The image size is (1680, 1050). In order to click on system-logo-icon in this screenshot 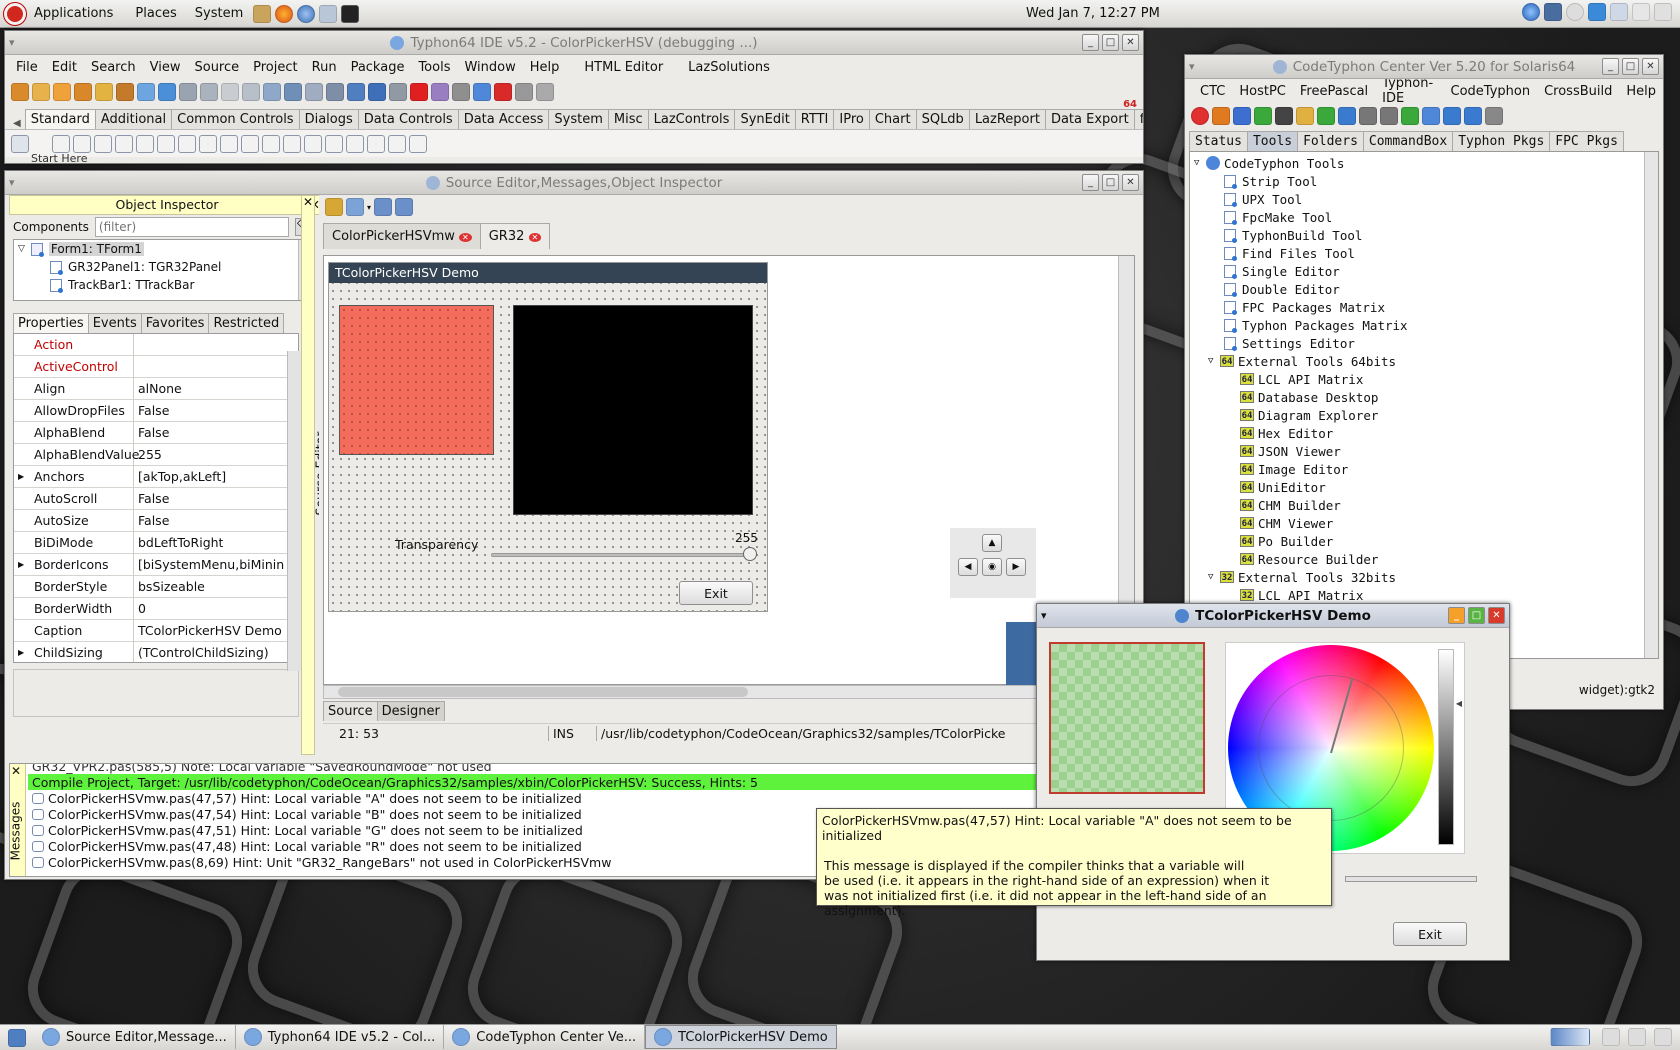, I will do `click(15, 13)`.